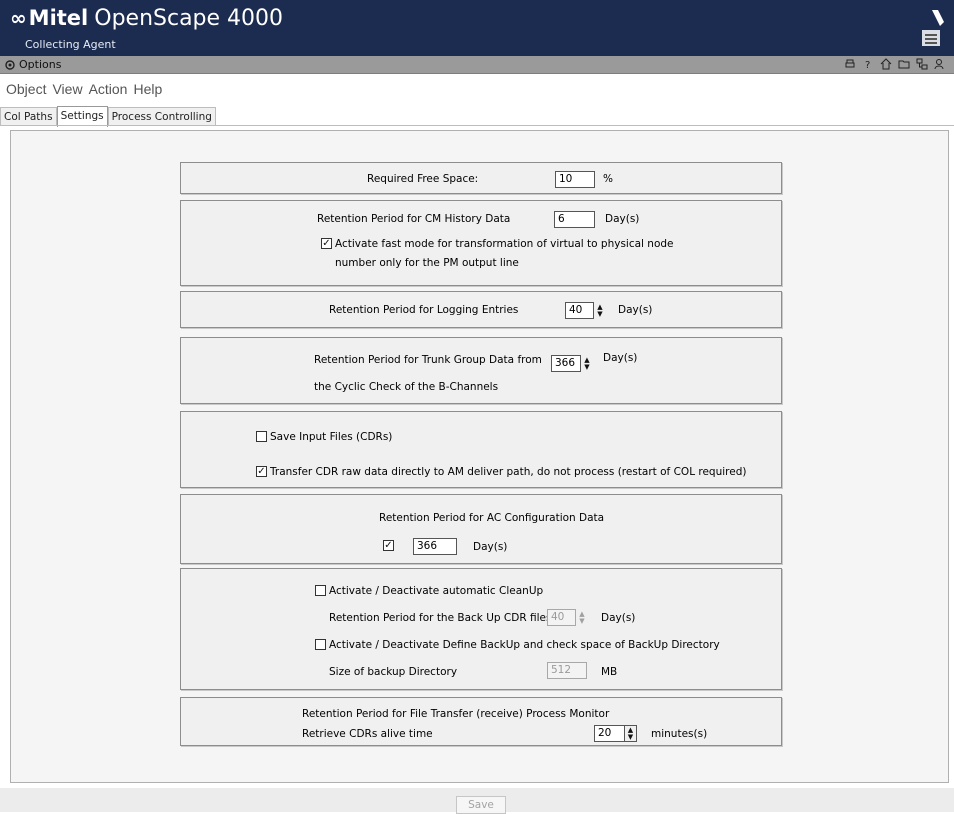 This screenshot has width=954, height=814. Describe the element at coordinates (424, 310) in the screenshot. I see `logging-label: Retention Period for Logging Entries` at that location.